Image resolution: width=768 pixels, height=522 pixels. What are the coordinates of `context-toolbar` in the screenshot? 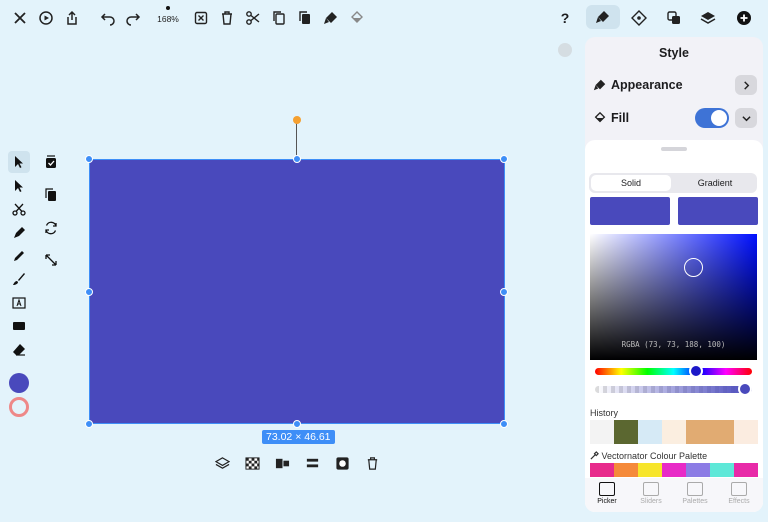 It's located at (298, 463).